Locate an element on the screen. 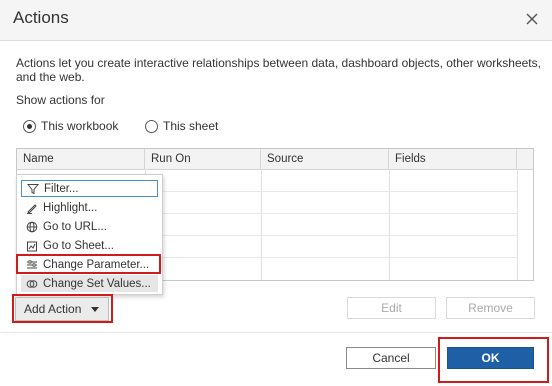  cancel-button: Cancel is located at coordinates (391, 358).